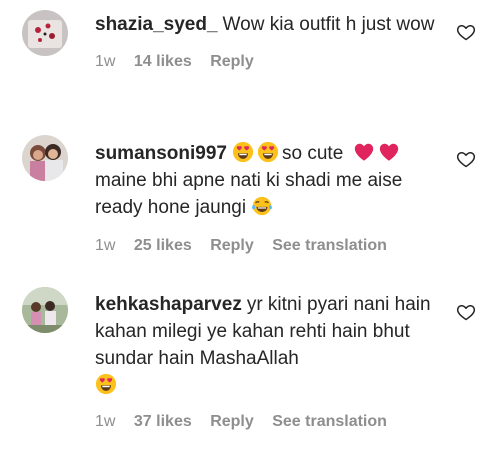 Image resolution: width=496 pixels, height=454 pixels. What do you see at coordinates (163, 245) in the screenshot?
I see `comment-likes: 25 likes` at bounding box center [163, 245].